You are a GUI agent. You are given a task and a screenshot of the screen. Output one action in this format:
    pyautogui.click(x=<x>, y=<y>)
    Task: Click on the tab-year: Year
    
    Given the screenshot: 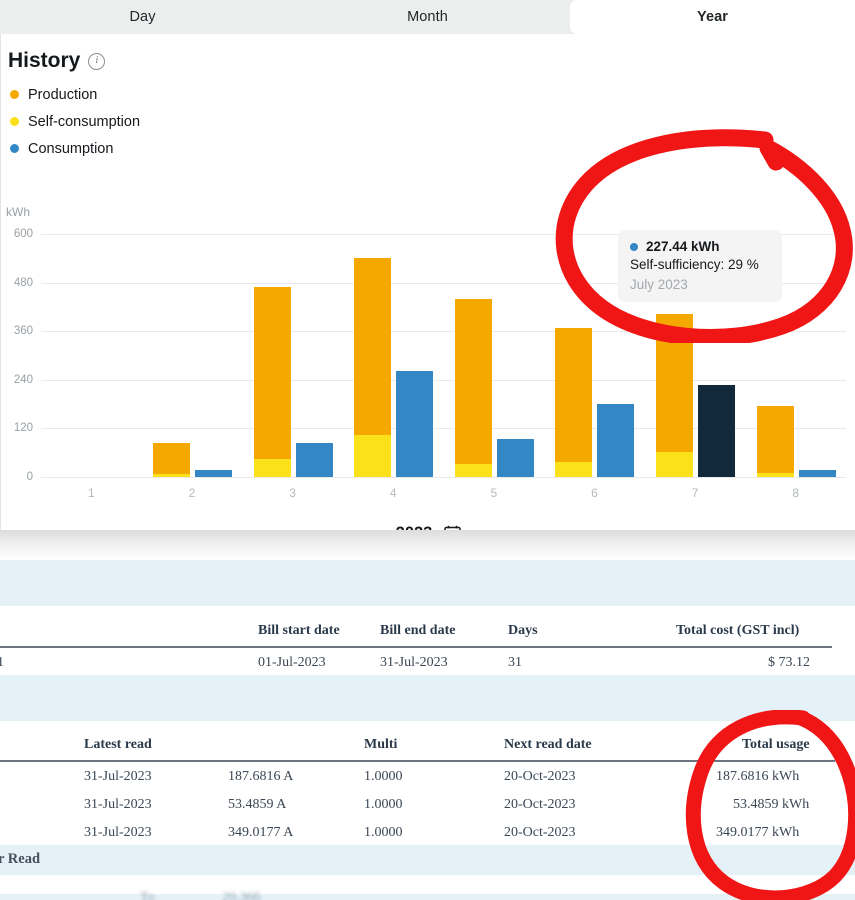 What is the action you would take?
    pyautogui.click(x=712, y=17)
    